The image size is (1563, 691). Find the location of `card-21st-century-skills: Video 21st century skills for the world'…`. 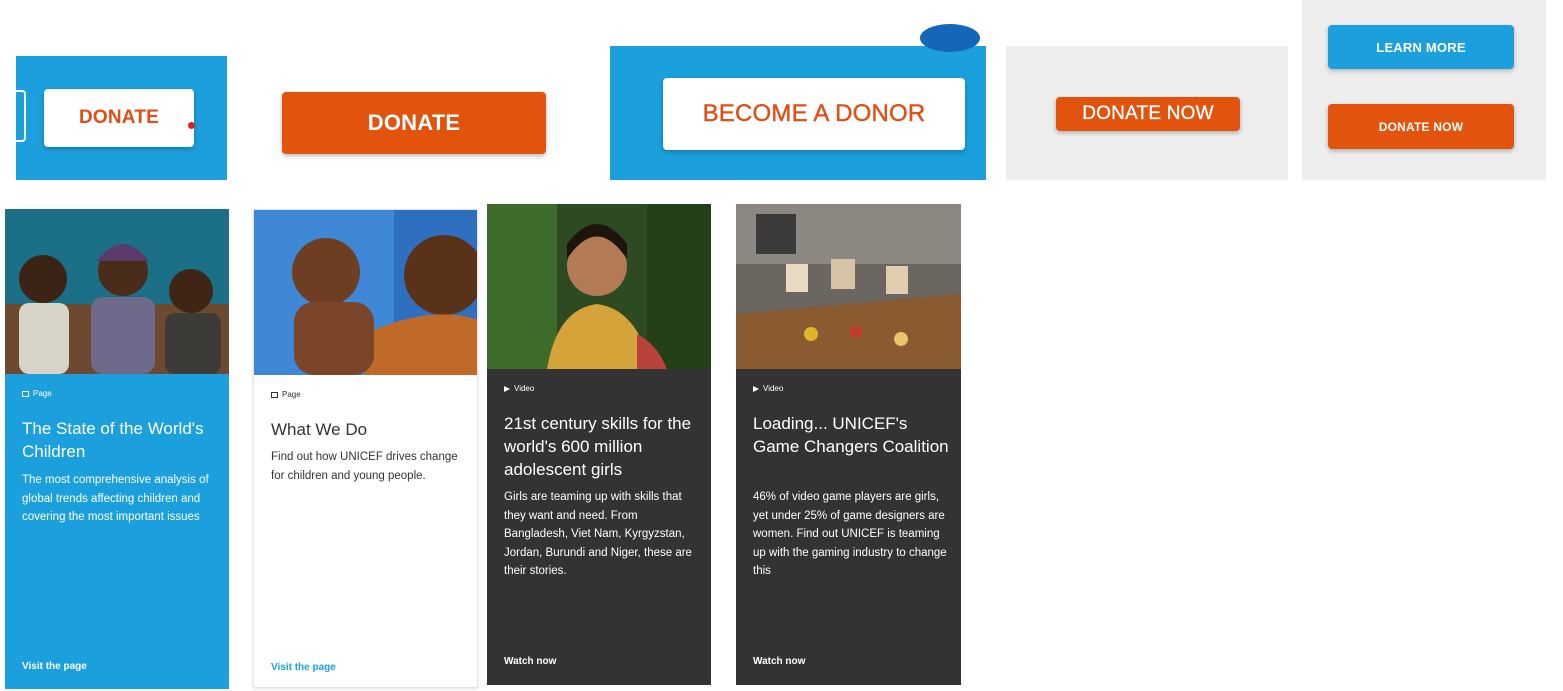

card-21st-century-skills: Video 21st century skills for the world'… is located at coordinates (599, 444).